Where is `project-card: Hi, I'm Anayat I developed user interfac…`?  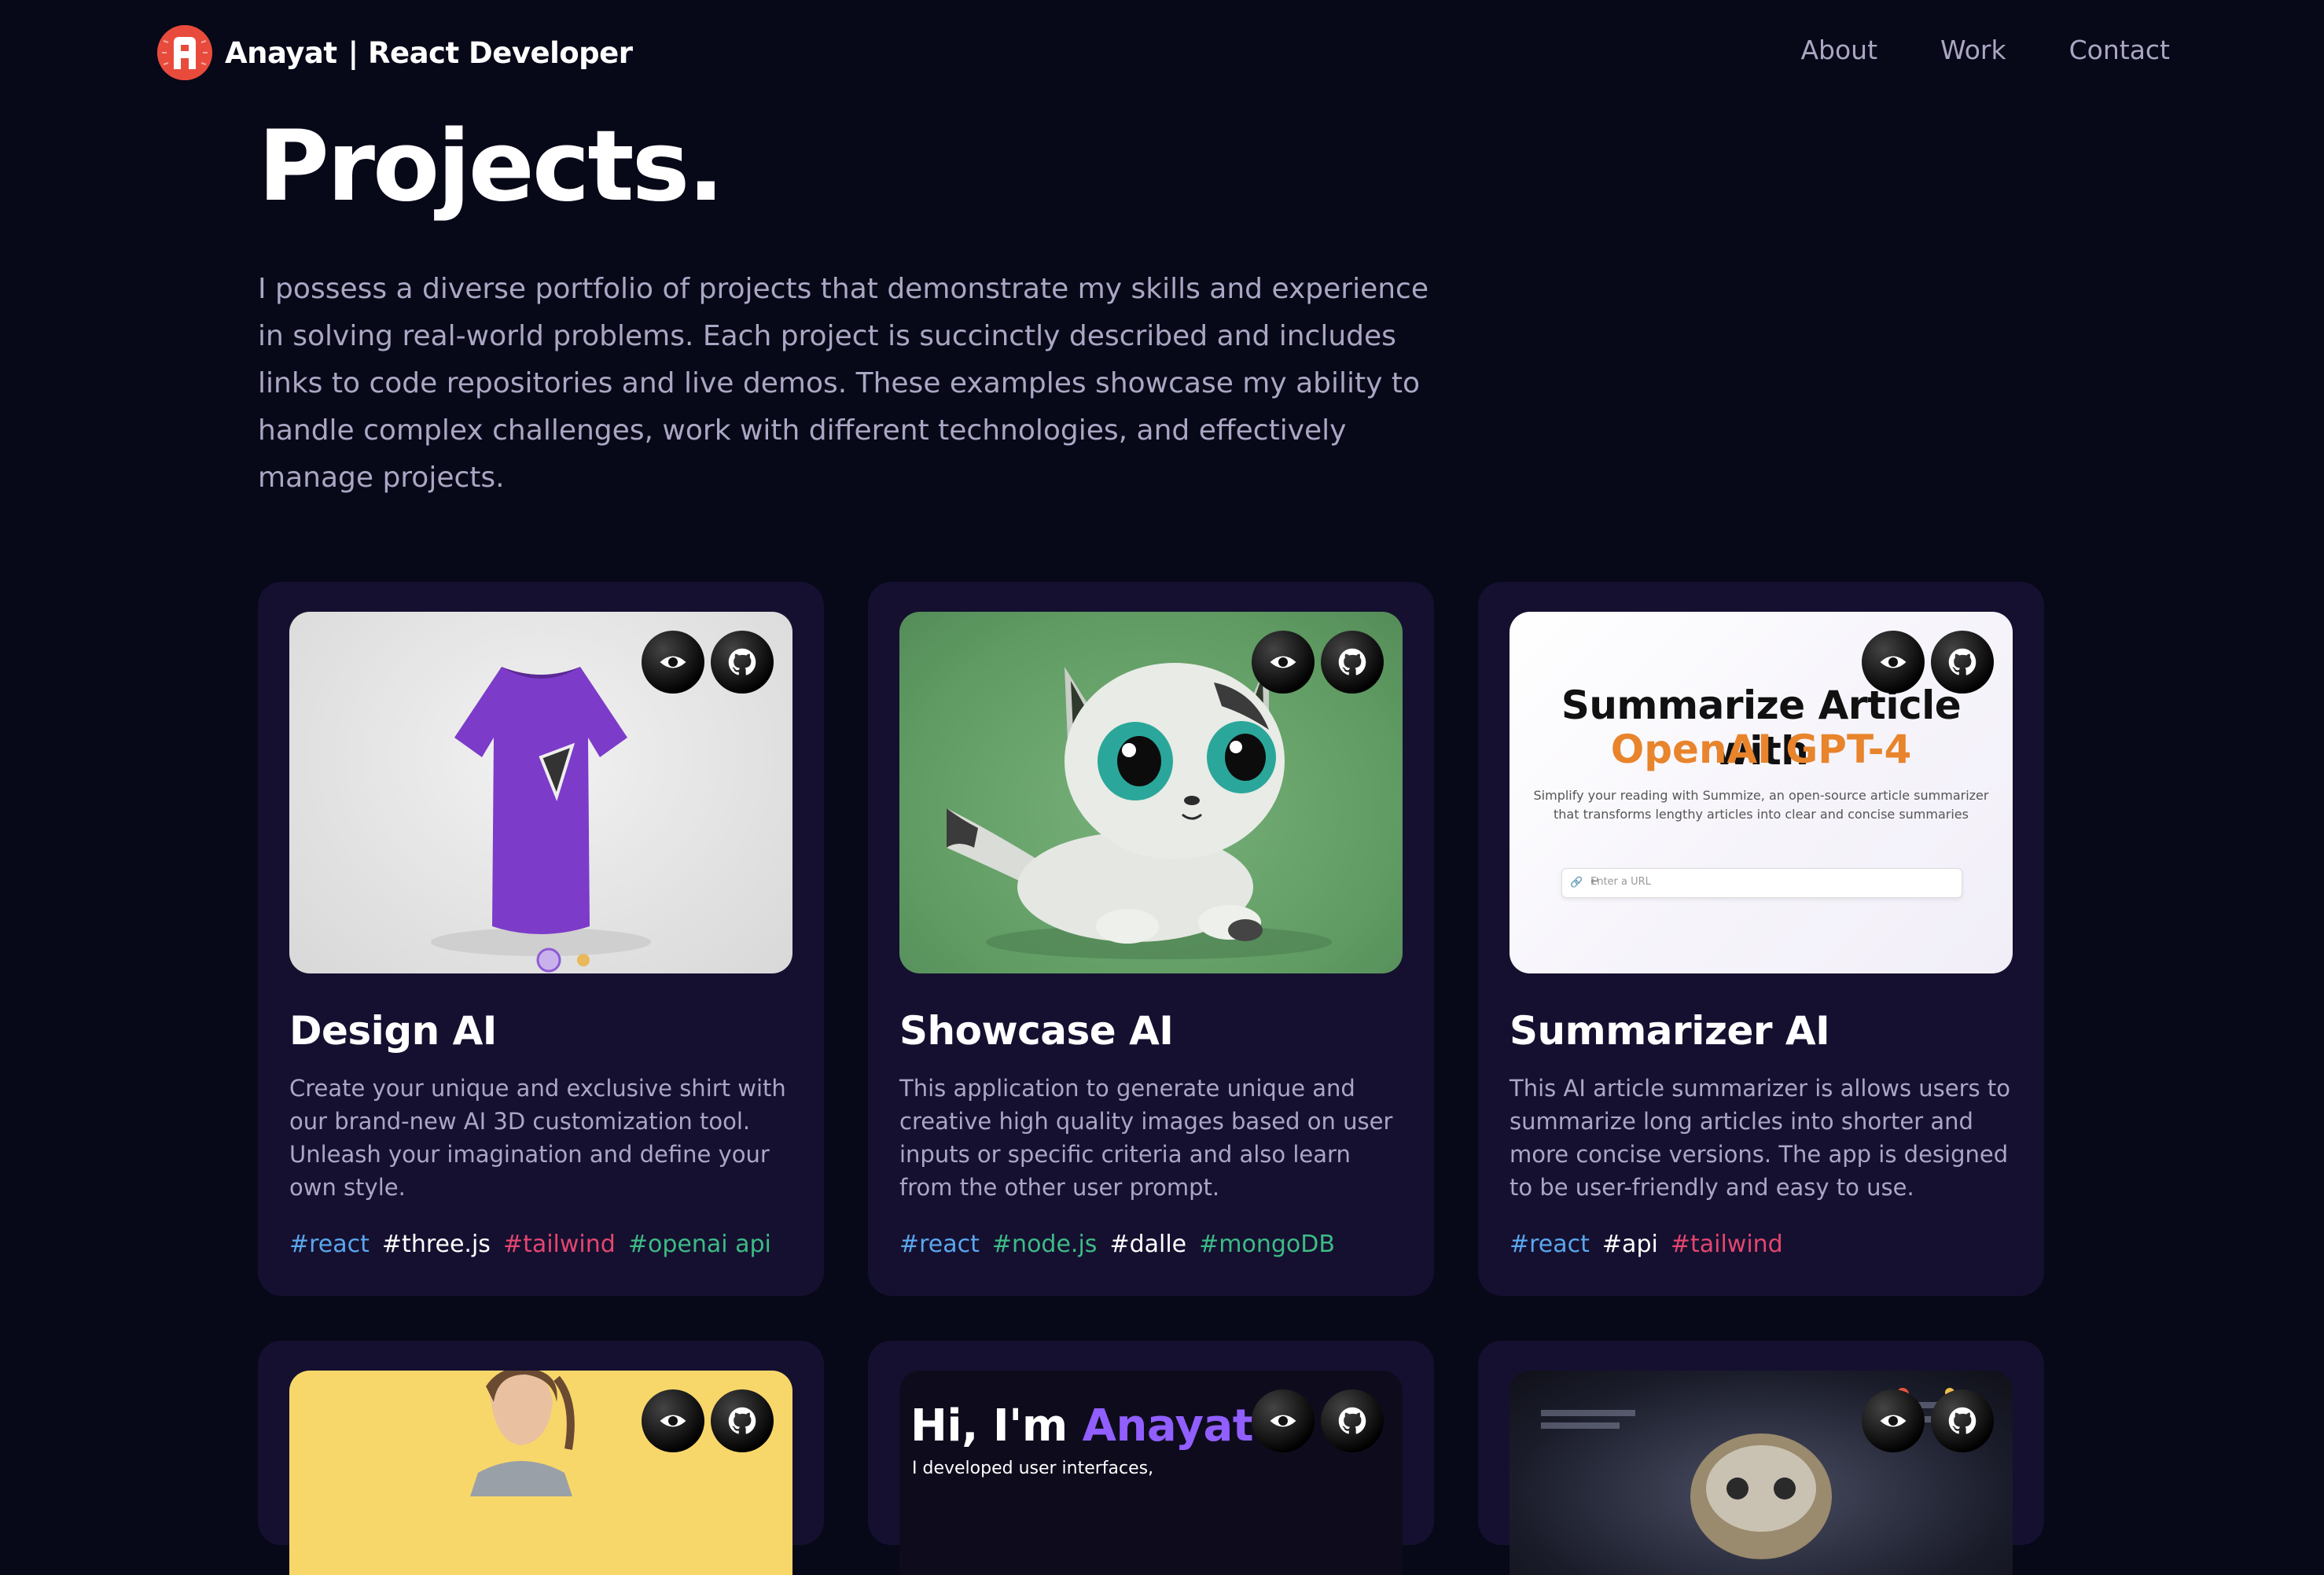 project-card: Hi, I'm Anayat I developed user interfac… is located at coordinates (1151, 1458).